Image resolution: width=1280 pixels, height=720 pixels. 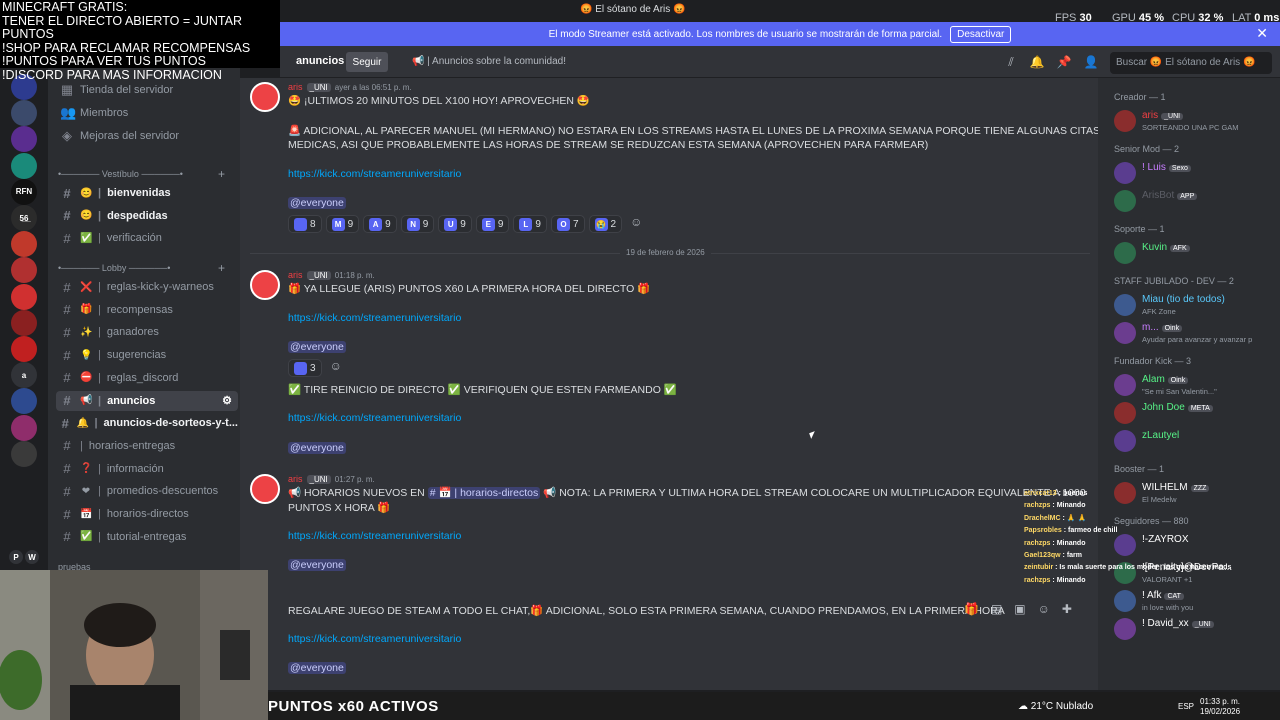 I want to click on sidebar-item-channel: # ✨ | ganadores, so click(x=147, y=332).